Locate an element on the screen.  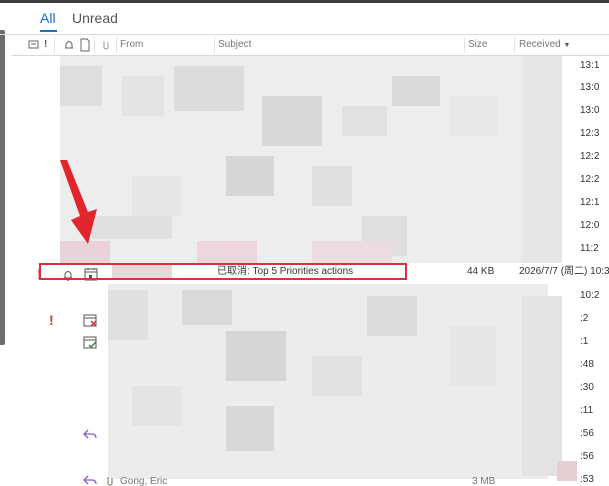
meeting-accepted-icon is located at coordinates (90, 342).